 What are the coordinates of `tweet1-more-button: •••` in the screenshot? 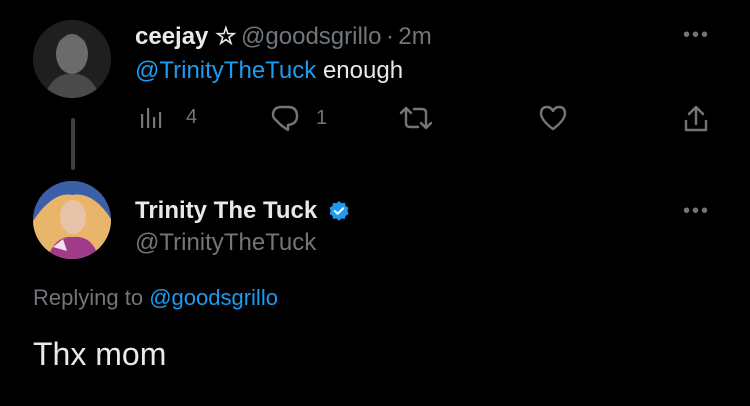 It's located at (696, 35).